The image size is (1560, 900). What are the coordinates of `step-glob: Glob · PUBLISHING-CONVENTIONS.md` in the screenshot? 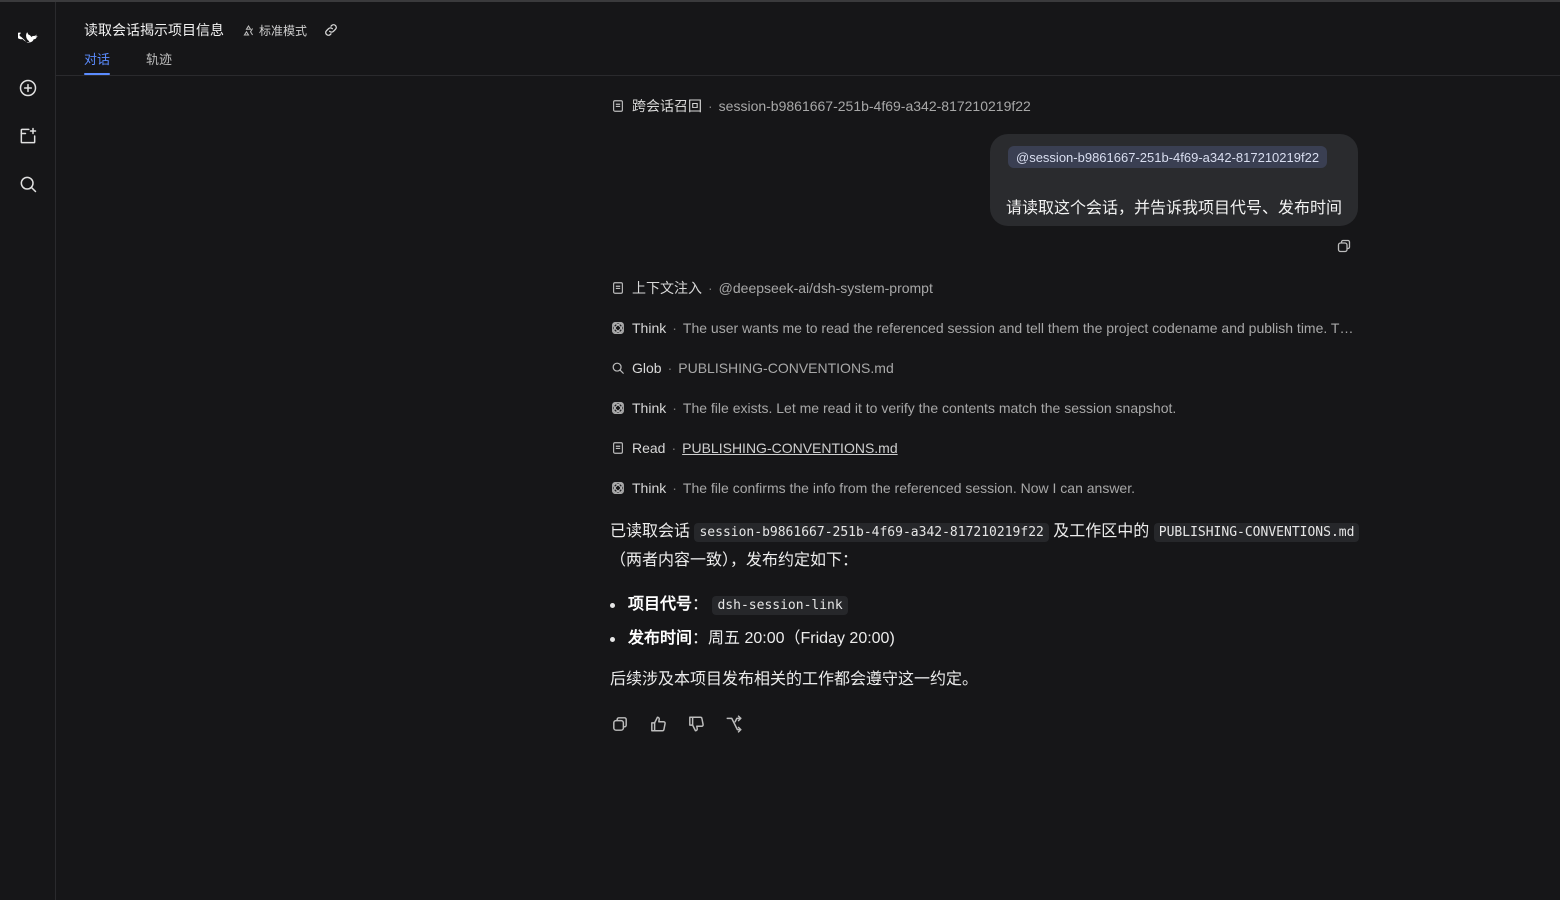 It's located at (983, 368).